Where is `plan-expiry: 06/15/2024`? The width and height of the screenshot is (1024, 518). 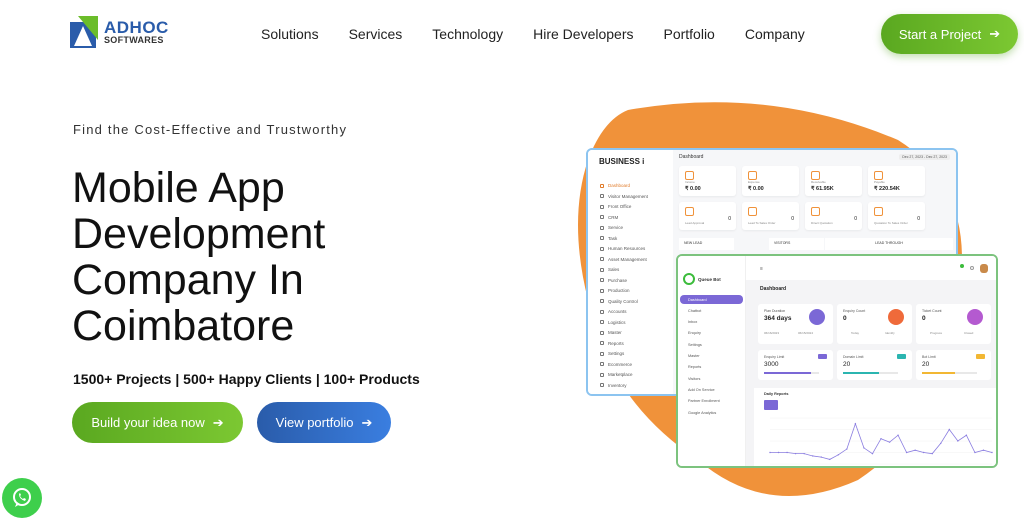
plan-expiry: 06/15/2024 is located at coordinates (806, 333).